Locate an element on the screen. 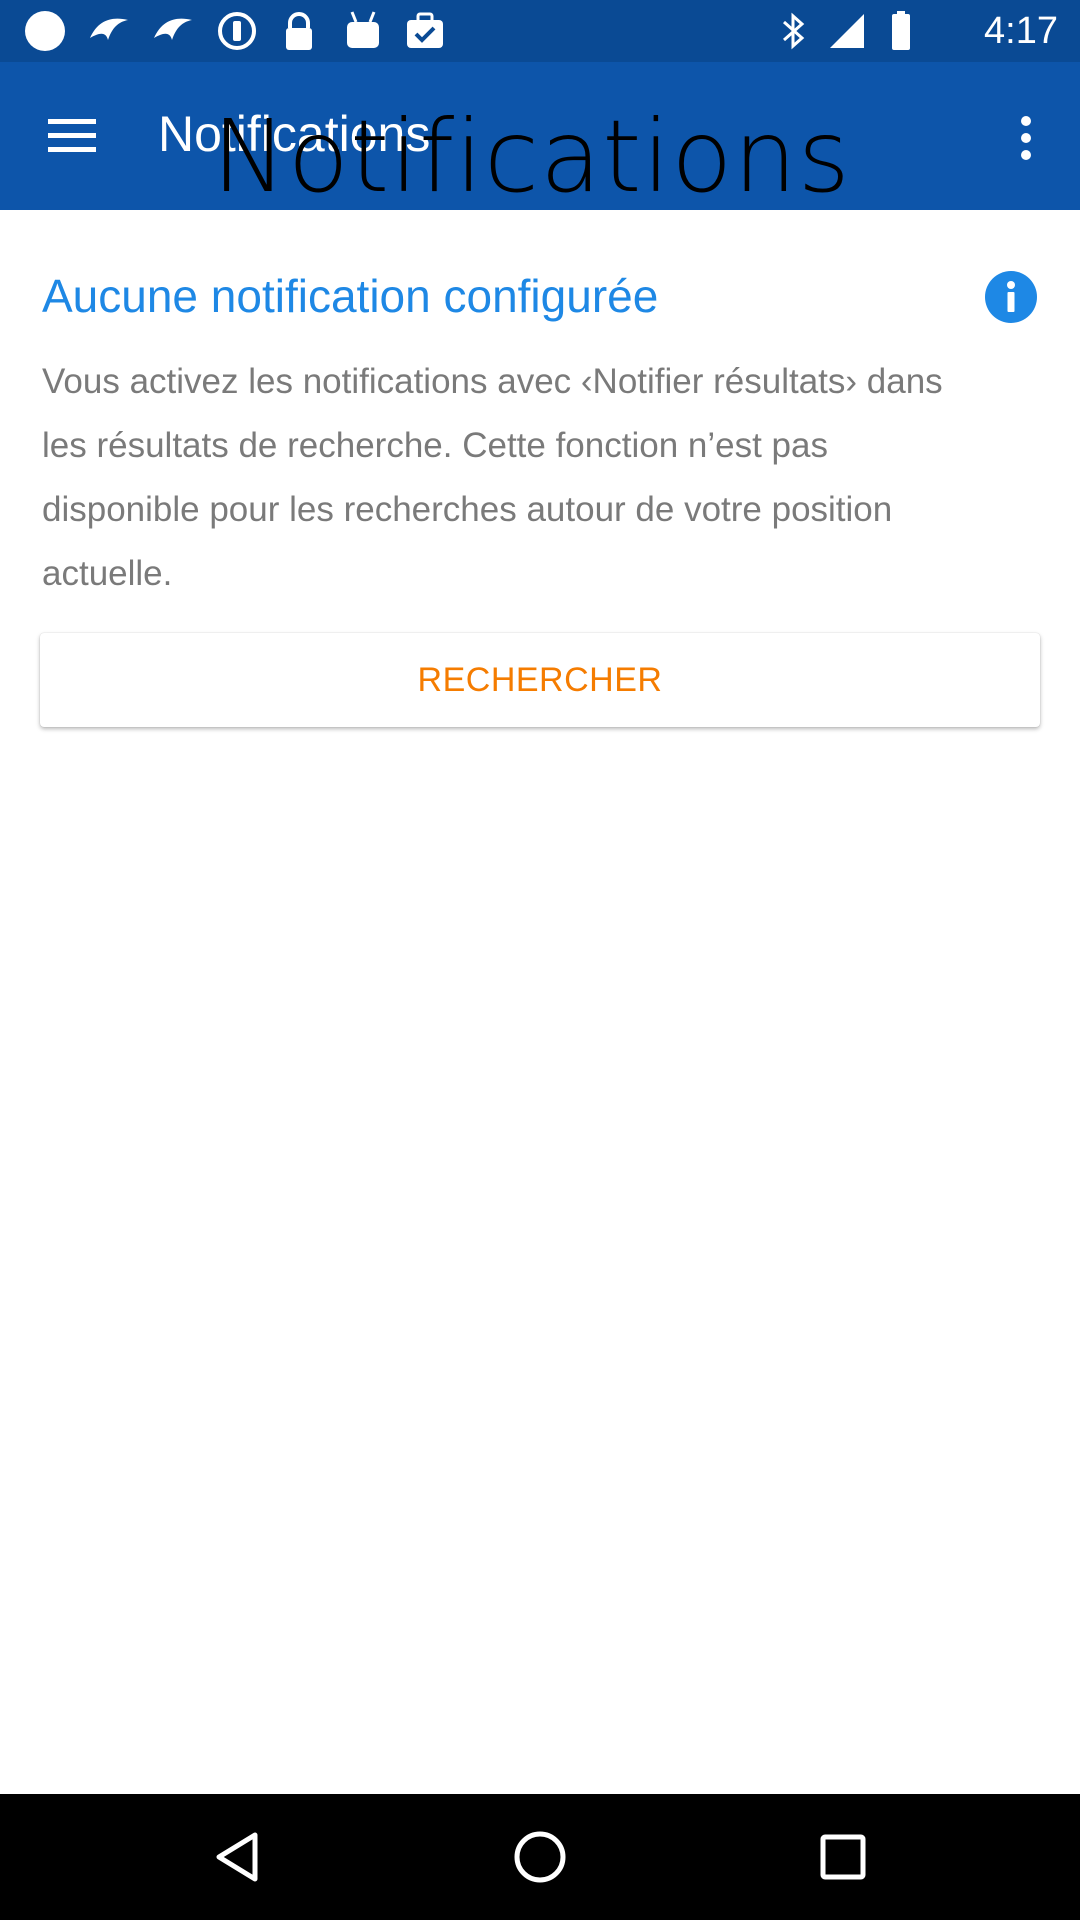 The width and height of the screenshot is (1080, 1920). clock: 4:17 is located at coordinates (1021, 31).